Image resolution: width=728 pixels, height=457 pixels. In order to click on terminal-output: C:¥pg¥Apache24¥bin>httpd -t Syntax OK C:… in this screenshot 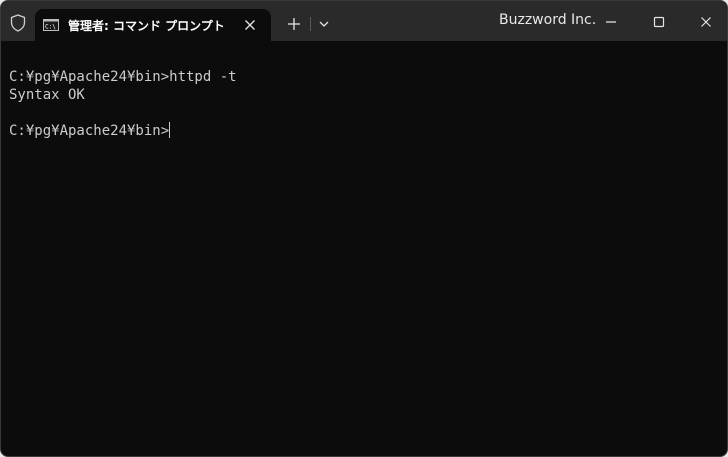, I will do `click(123, 104)`.